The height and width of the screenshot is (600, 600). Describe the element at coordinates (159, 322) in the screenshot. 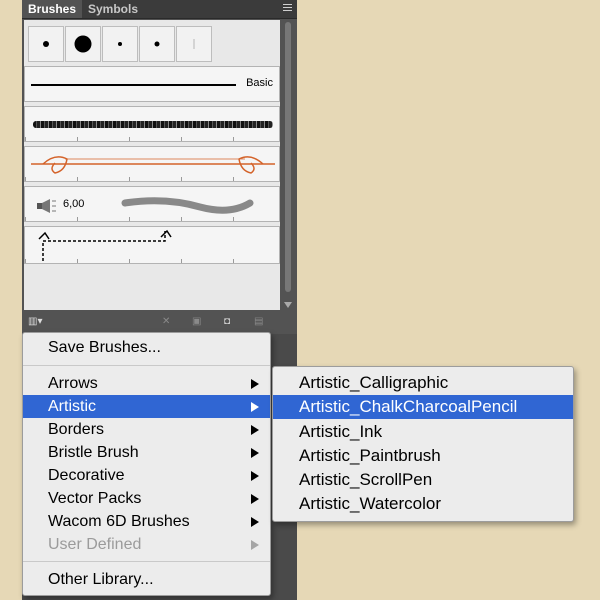

I see `panel-bottom-bar: ▥▾ ✕ ▣ ◘ ▤` at that location.